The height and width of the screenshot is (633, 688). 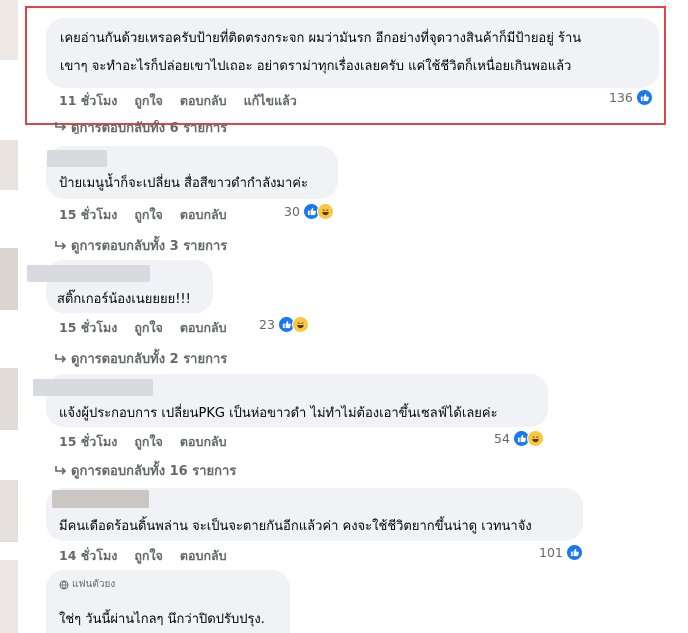 What do you see at coordinates (502, 438) in the screenshot?
I see `reaction-count: 54` at bounding box center [502, 438].